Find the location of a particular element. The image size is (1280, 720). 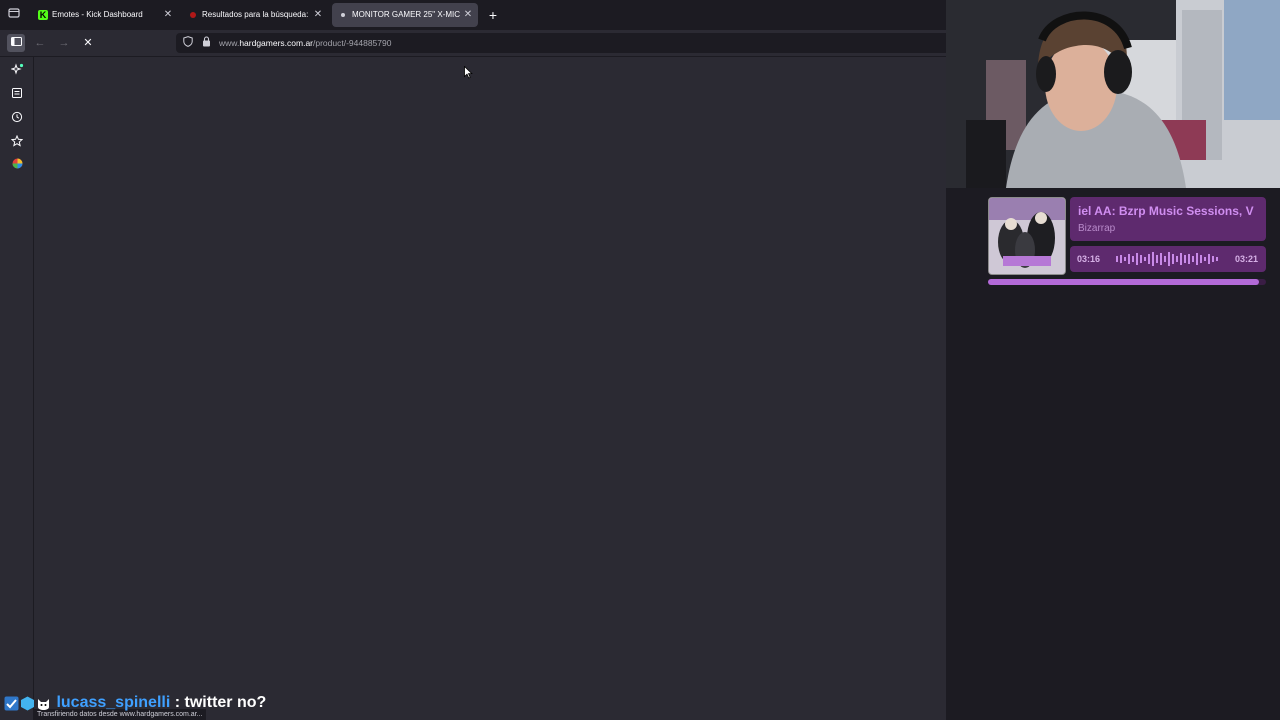

tab-list-icon is located at coordinates (14, 15).